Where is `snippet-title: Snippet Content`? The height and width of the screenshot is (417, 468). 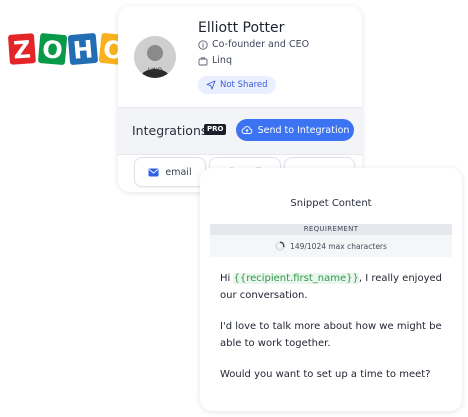 snippet-title: Snippet Content is located at coordinates (331, 203).